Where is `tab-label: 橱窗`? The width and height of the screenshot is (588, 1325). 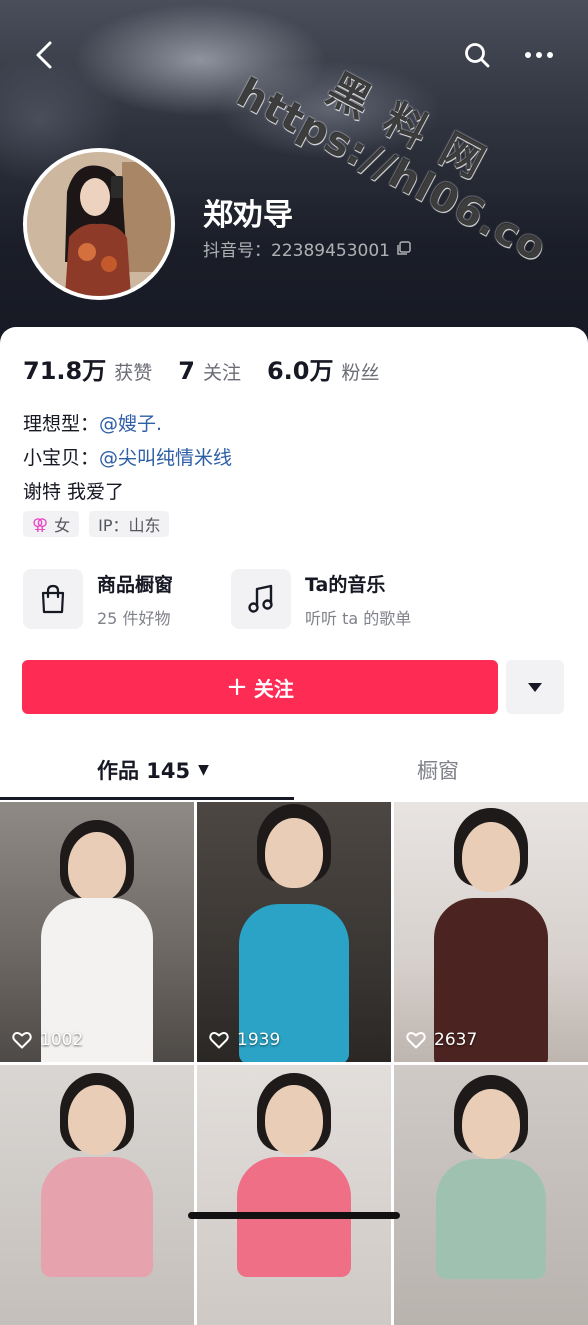 tab-label: 橱窗 is located at coordinates (438, 771).